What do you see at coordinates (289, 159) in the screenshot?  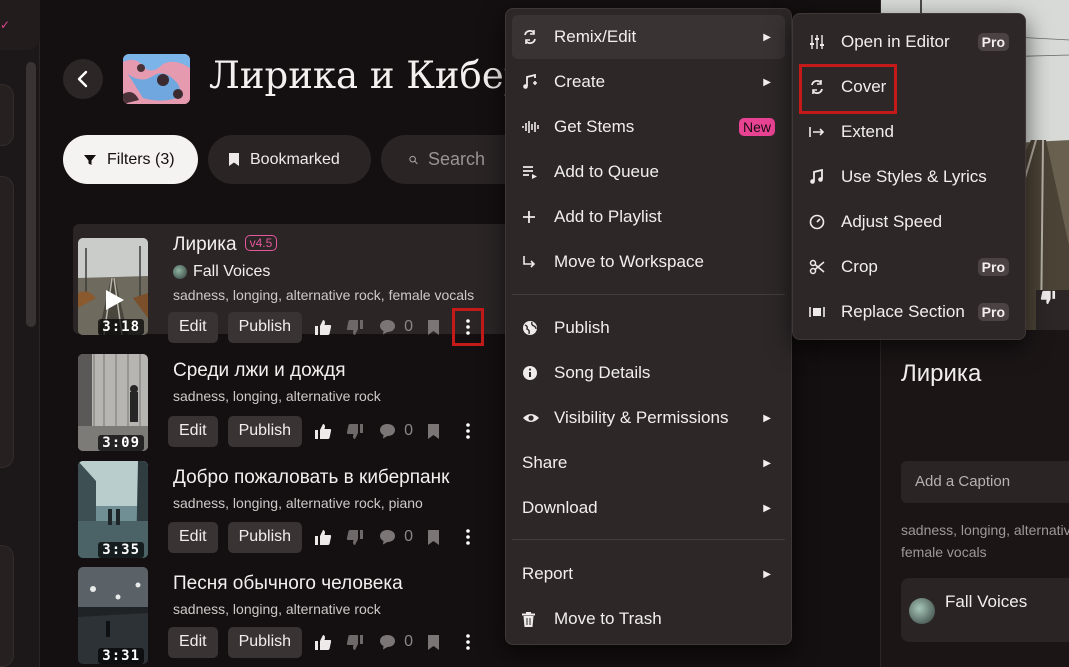 I see `bookmarked-button: Bookmarked` at bounding box center [289, 159].